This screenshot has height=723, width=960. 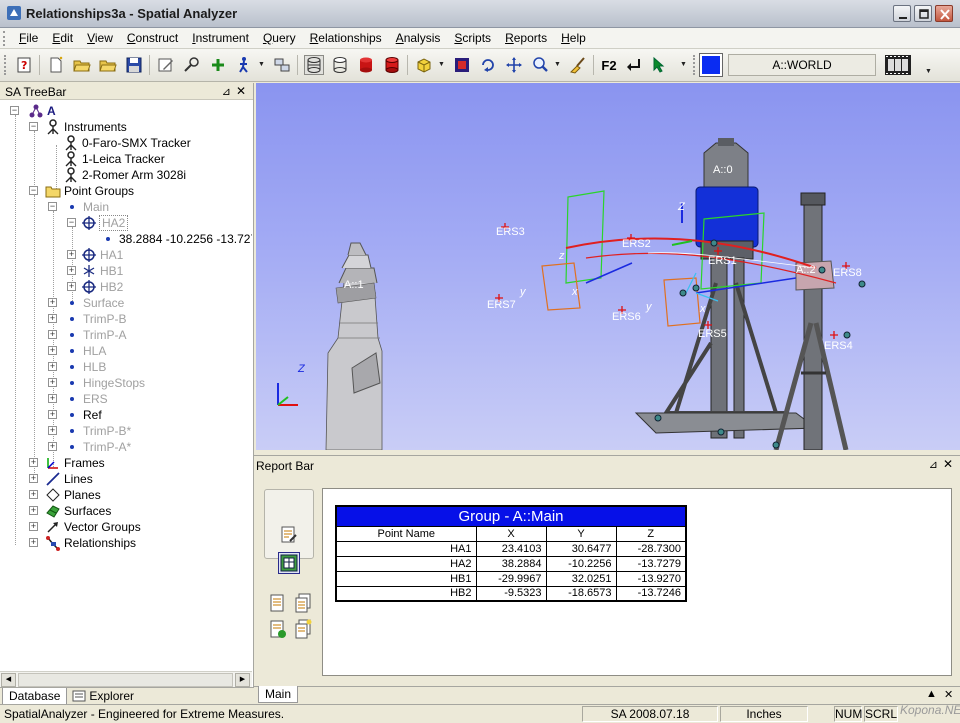 What do you see at coordinates (289, 563) in the screenshot?
I see `report-table-button` at bounding box center [289, 563].